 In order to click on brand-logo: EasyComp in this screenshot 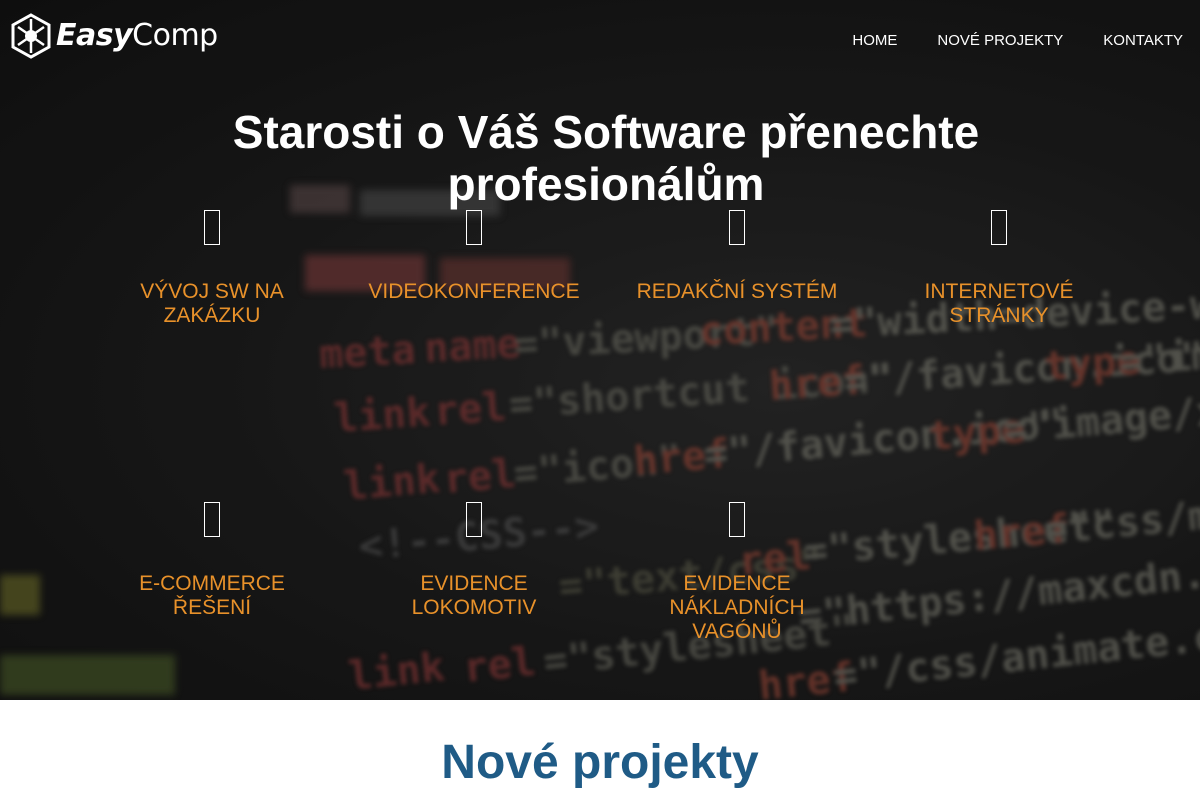, I will do `click(114, 36)`.